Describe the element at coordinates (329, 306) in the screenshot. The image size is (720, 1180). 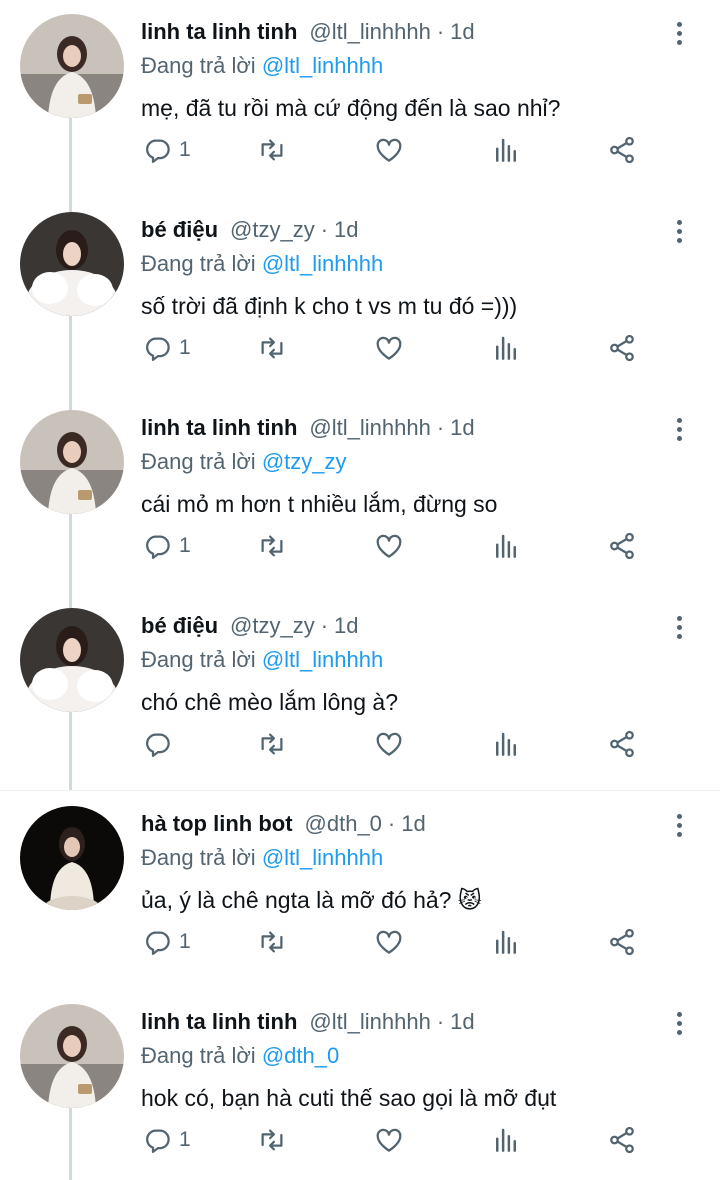
I see `tweet-text: số trời đã định k cho t vs m tu đó =)))` at that location.